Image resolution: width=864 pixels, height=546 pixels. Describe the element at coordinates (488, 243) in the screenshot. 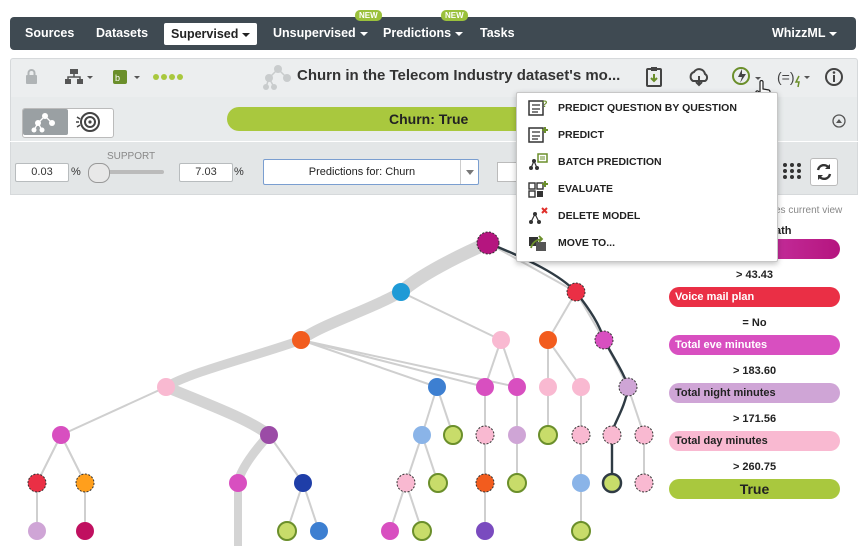

I see `tree-node-root` at that location.